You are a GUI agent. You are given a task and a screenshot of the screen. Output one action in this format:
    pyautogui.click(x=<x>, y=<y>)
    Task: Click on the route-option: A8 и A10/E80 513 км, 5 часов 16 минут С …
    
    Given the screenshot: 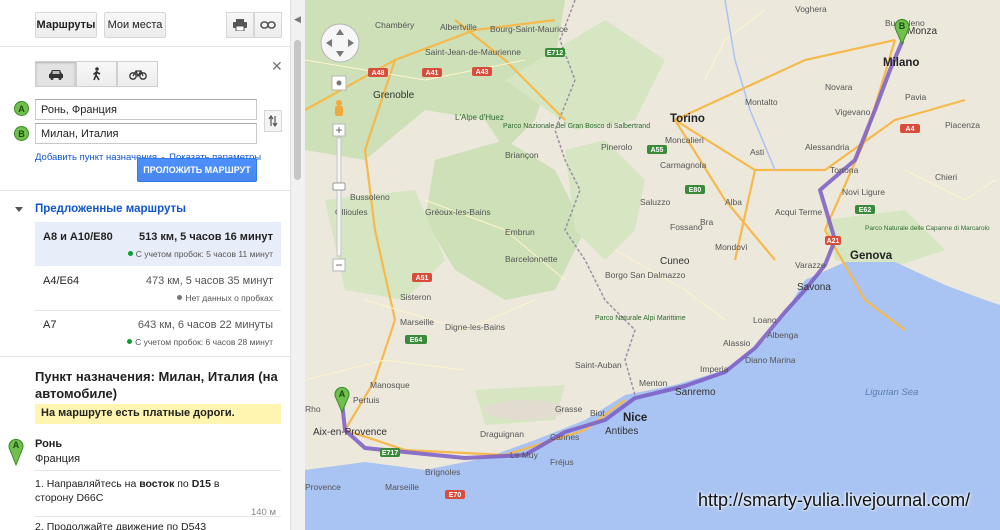 What is the action you would take?
    pyautogui.click(x=158, y=244)
    